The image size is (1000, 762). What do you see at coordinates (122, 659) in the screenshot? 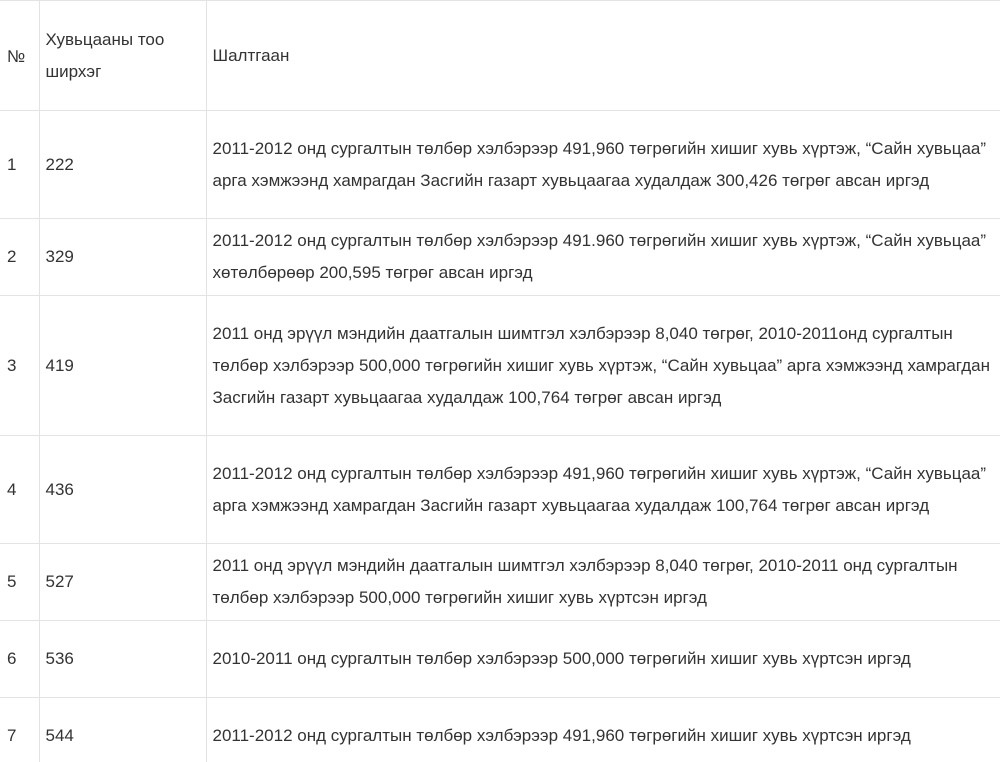
I see `row-quantity: 536` at bounding box center [122, 659].